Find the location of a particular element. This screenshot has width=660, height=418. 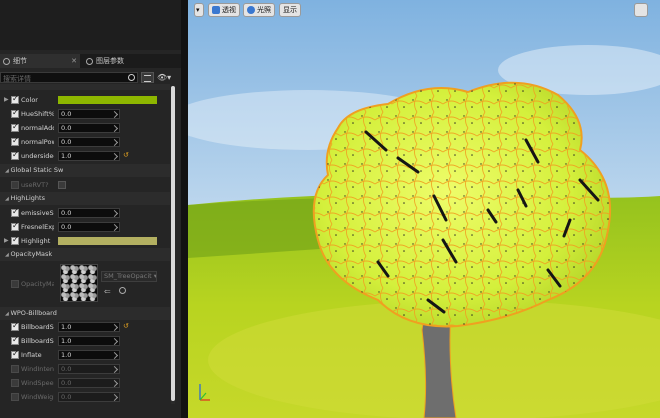

wind-intensity-checkbox is located at coordinates (15, 369).